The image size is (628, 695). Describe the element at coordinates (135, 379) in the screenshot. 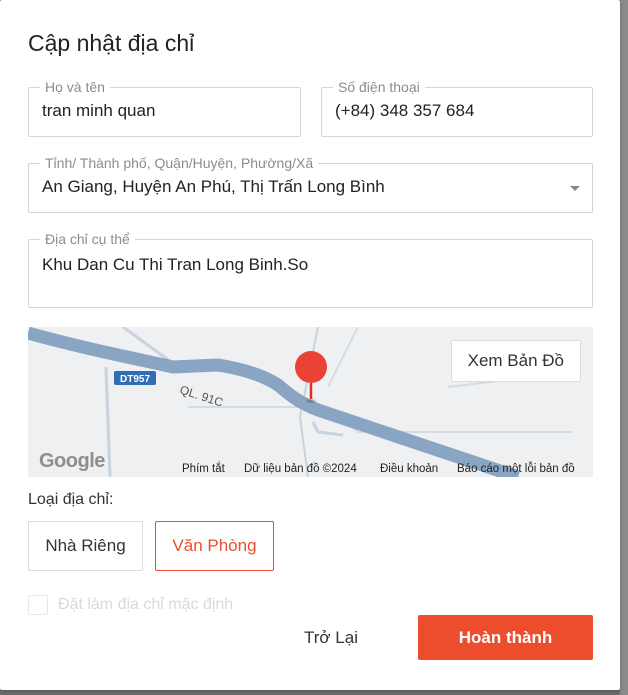

I see `road-shield-label: DT957` at that location.